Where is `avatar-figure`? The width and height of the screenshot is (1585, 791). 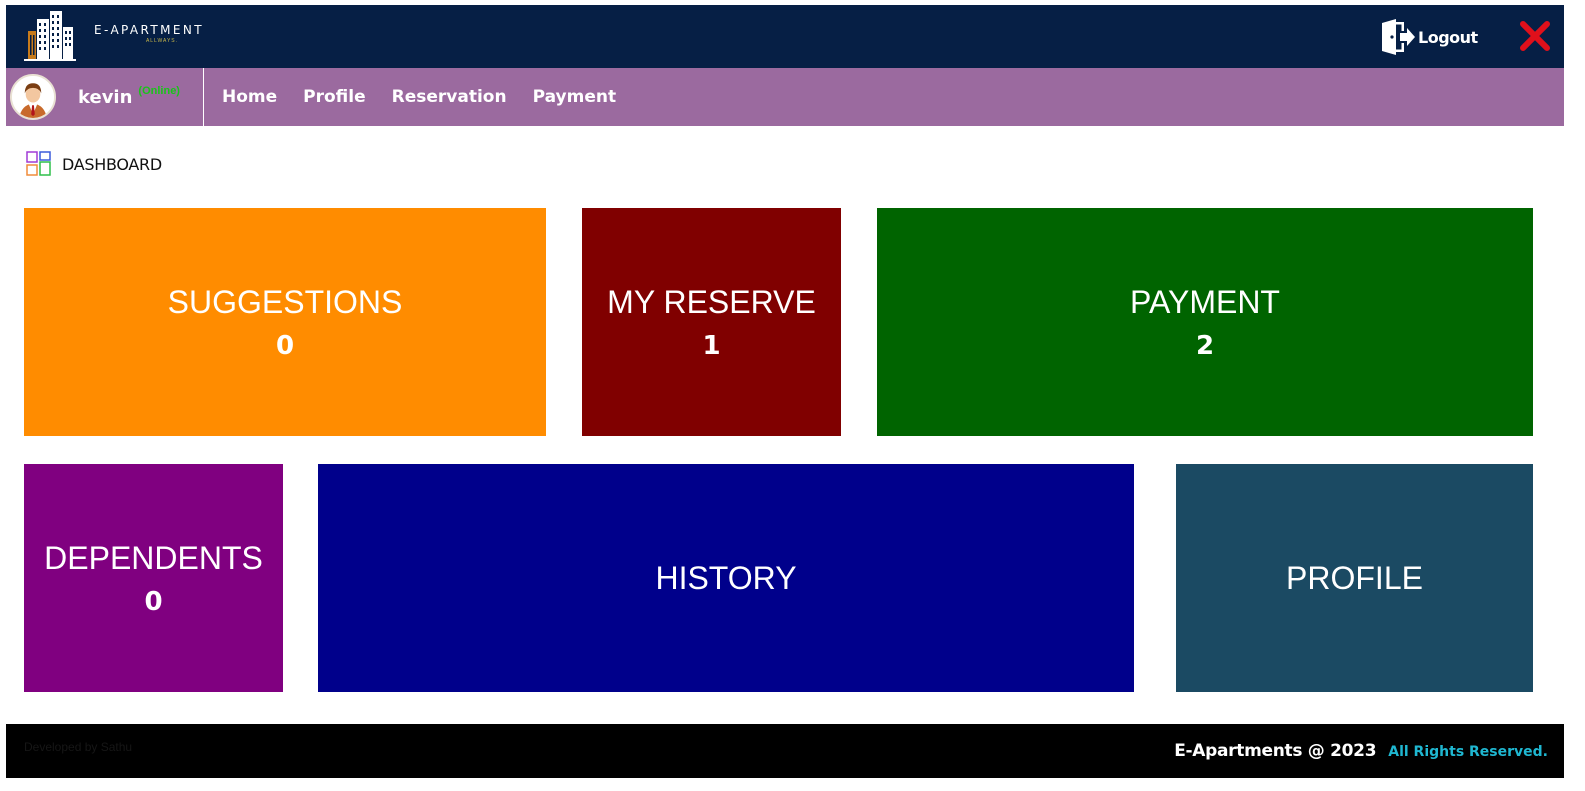 avatar-figure is located at coordinates (33, 97).